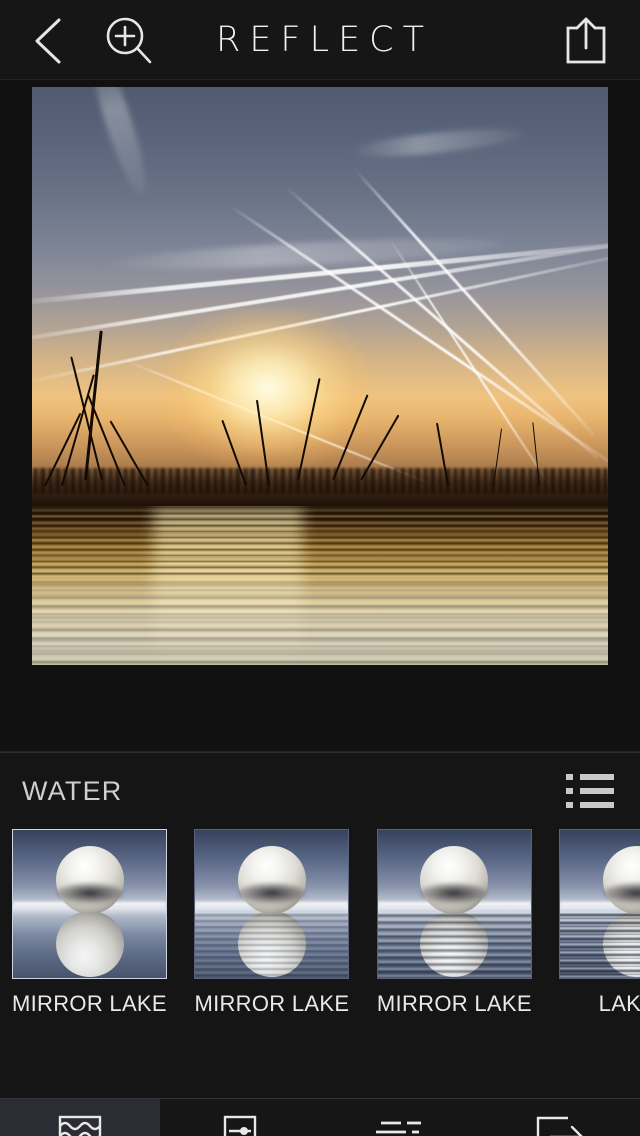 The width and height of the screenshot is (640, 1136). What do you see at coordinates (560, 1124) in the screenshot?
I see `export-arrow-icon` at bounding box center [560, 1124].